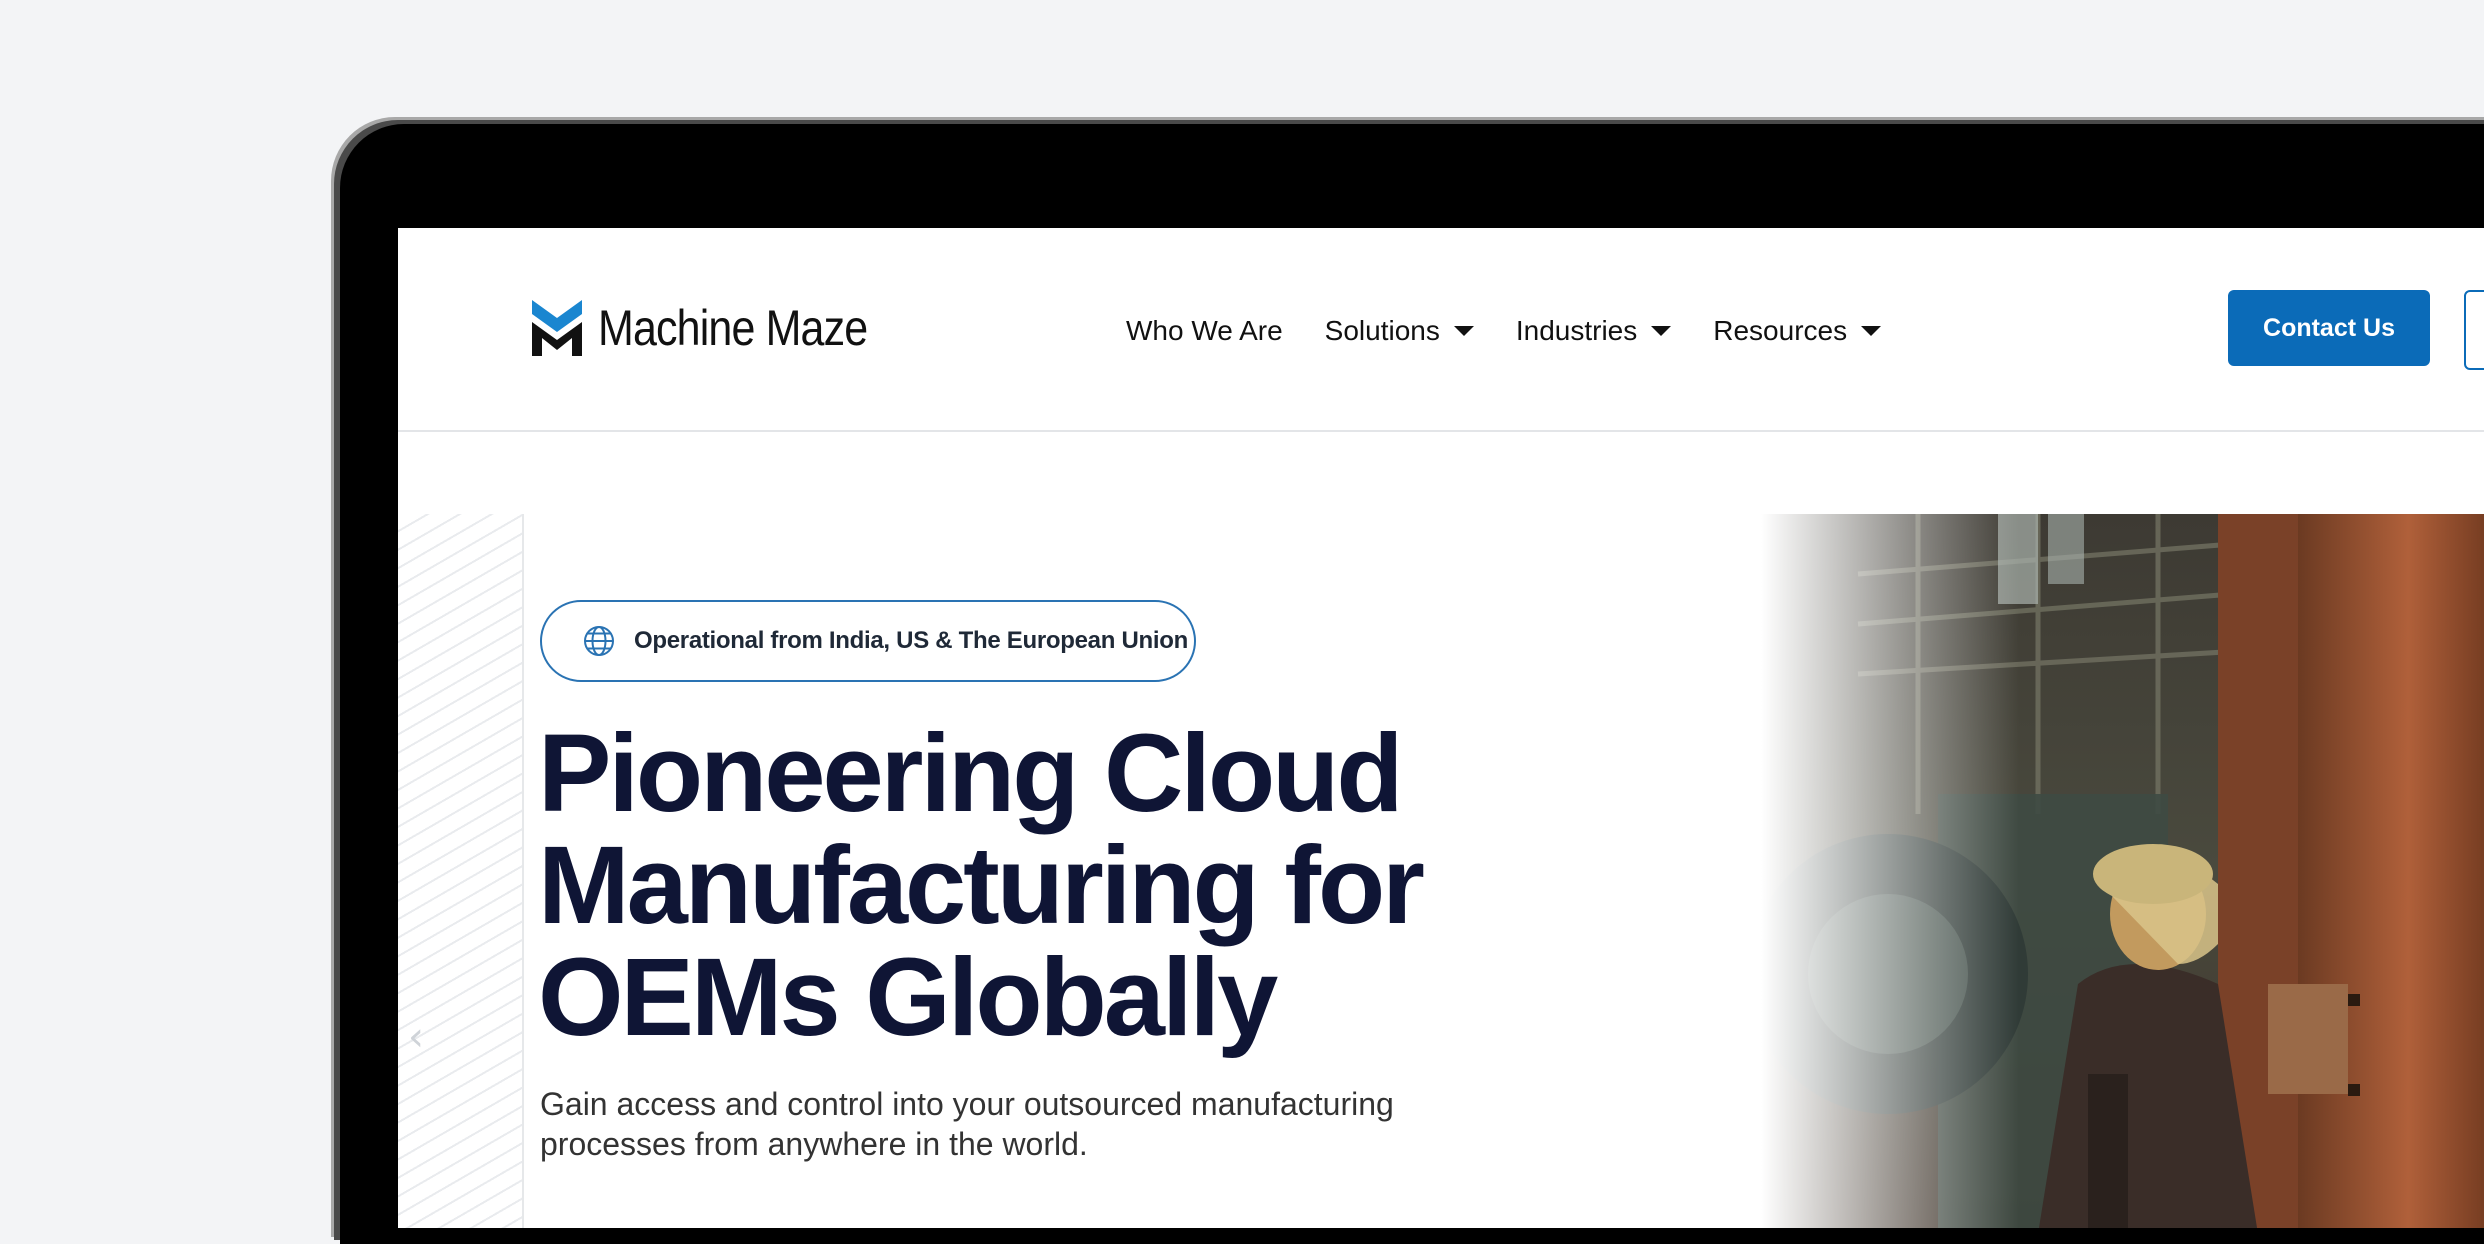 The height and width of the screenshot is (1244, 2484). What do you see at coordinates (557, 328) in the screenshot?
I see `machine-maze-logo-icon` at bounding box center [557, 328].